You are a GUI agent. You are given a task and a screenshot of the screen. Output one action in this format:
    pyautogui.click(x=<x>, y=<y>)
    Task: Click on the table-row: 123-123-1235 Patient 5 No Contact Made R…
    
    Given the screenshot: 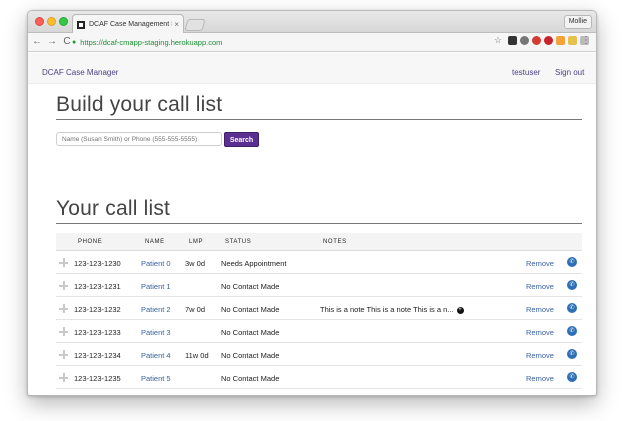 What is the action you would take?
    pyautogui.click(x=319, y=378)
    